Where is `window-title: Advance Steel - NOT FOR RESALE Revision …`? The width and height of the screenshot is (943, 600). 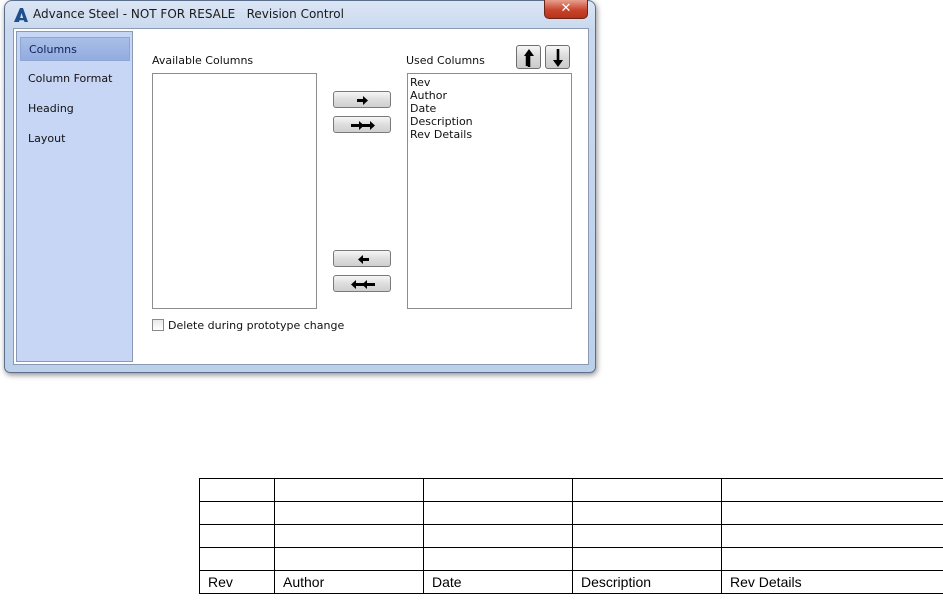
window-title: Advance Steel - NOT FOR RESALE Revision … is located at coordinates (188, 14).